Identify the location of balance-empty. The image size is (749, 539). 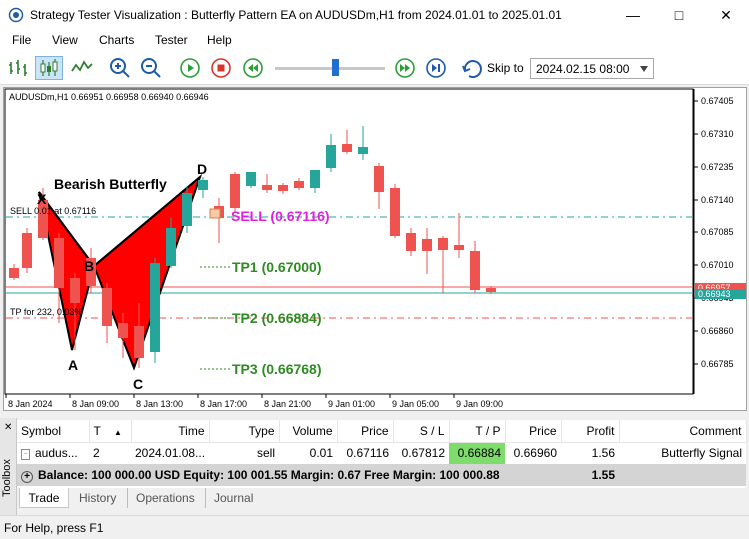
(682, 475).